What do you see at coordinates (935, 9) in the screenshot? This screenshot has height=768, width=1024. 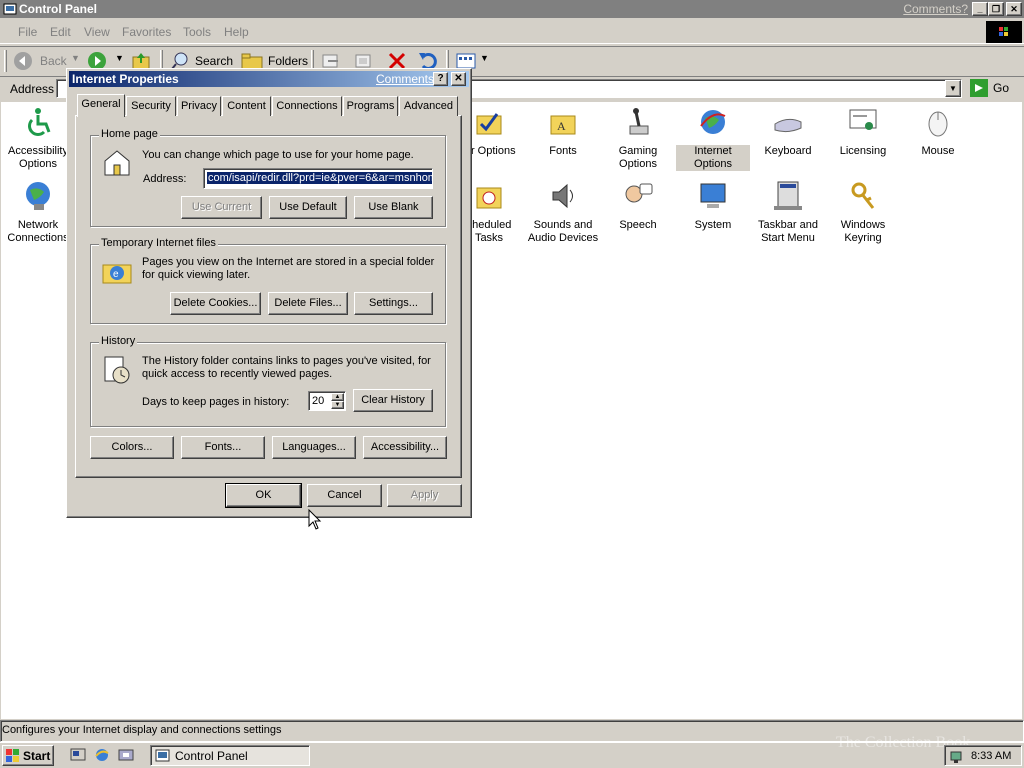 I see `comments-link: Comments?` at bounding box center [935, 9].